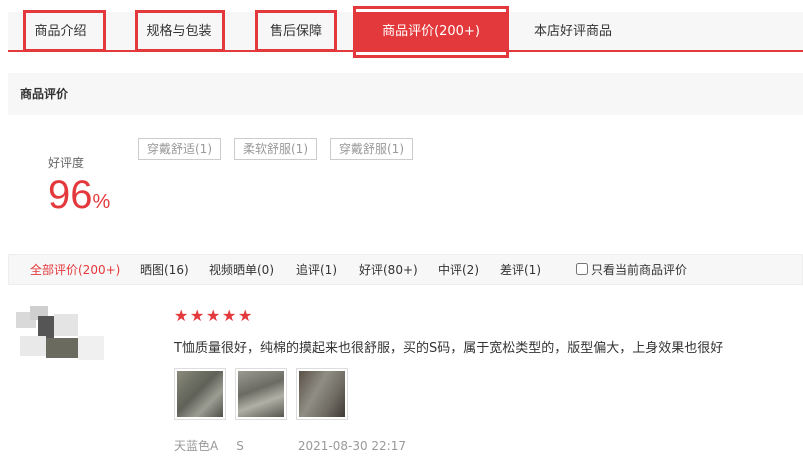  What do you see at coordinates (66, 163) in the screenshot?
I see `good-rate-label: 好评度` at bounding box center [66, 163].